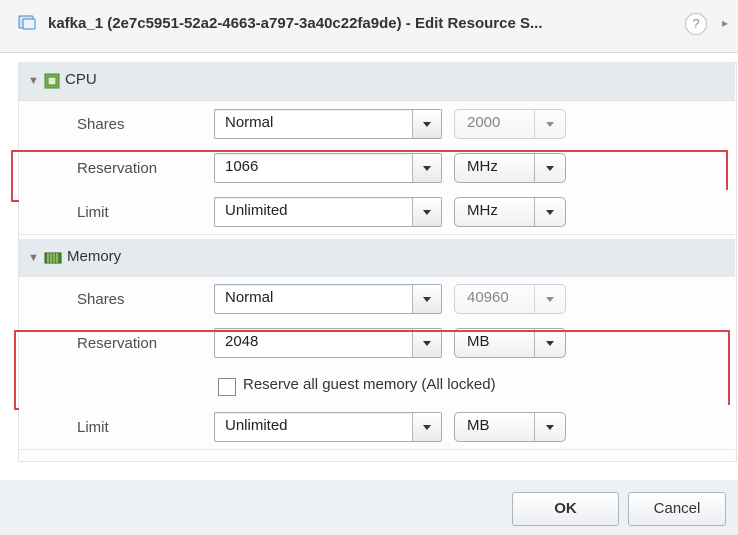 Image resolution: width=738 pixels, height=535 pixels. Describe the element at coordinates (565, 509) in the screenshot. I see `ok-button: OK` at that location.